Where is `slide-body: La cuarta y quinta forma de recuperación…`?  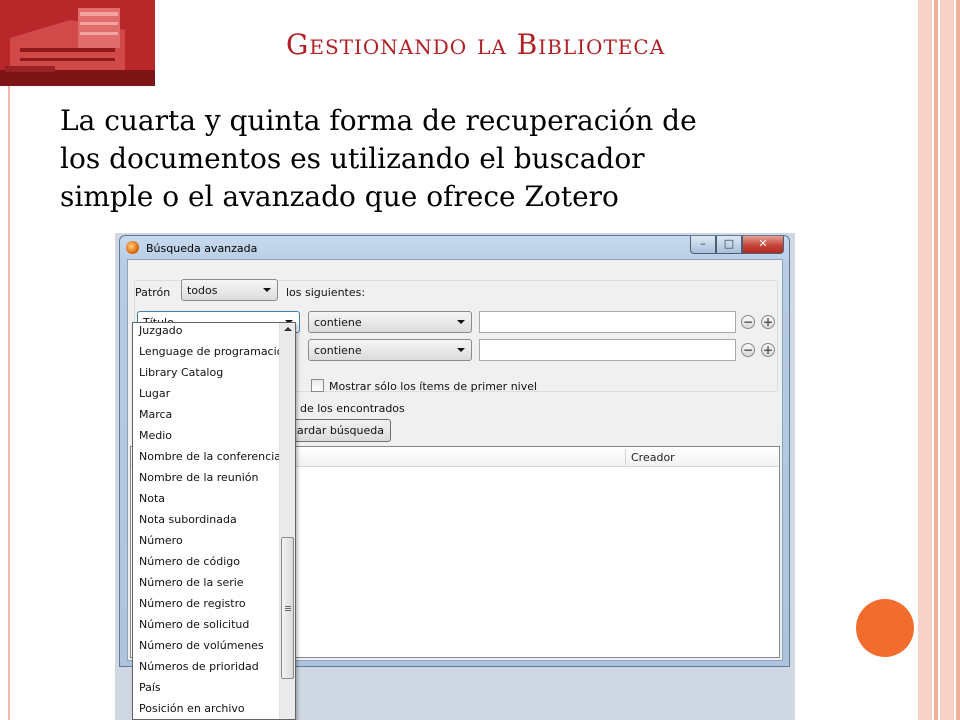 slide-body: La cuarta y quinta forma de recuperación… is located at coordinates (450, 159).